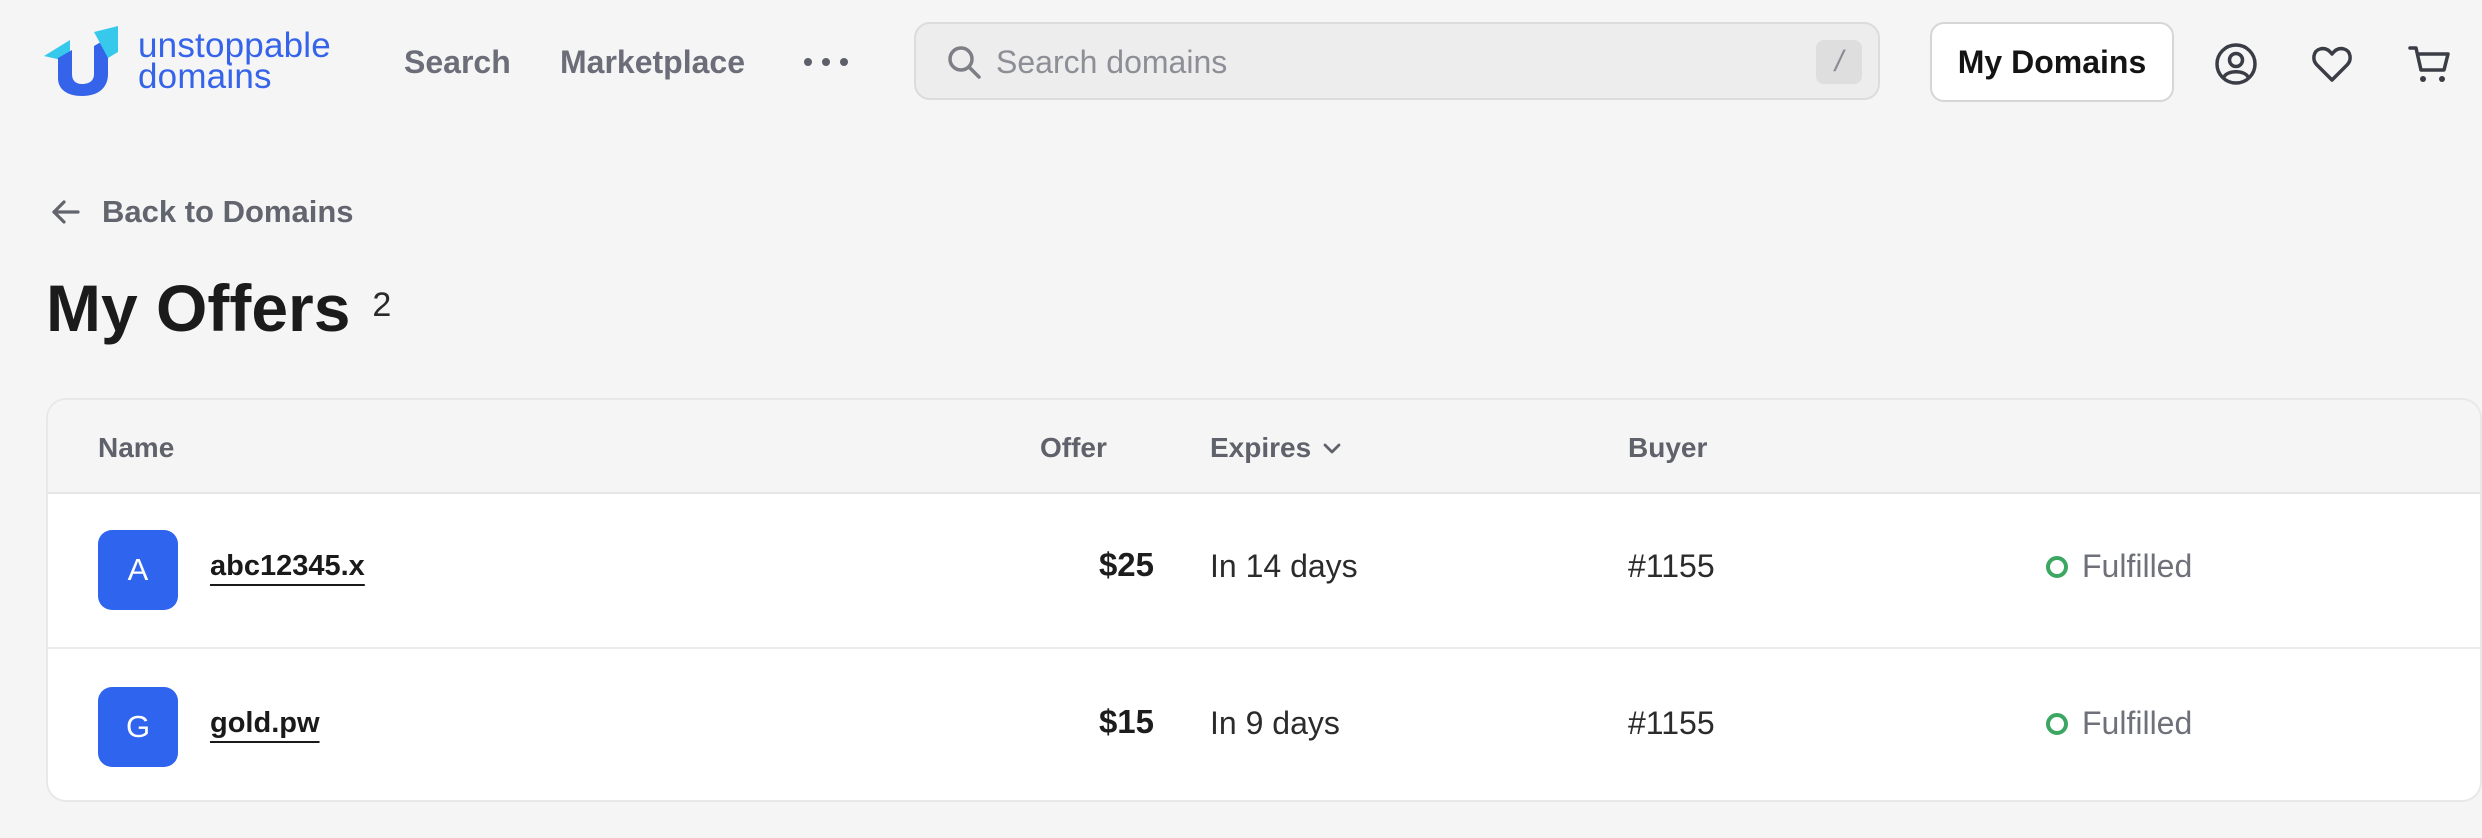 This screenshot has height=838, width=2482. Describe the element at coordinates (1261, 447) in the screenshot. I see `column-header-expires-label: Expires` at that location.